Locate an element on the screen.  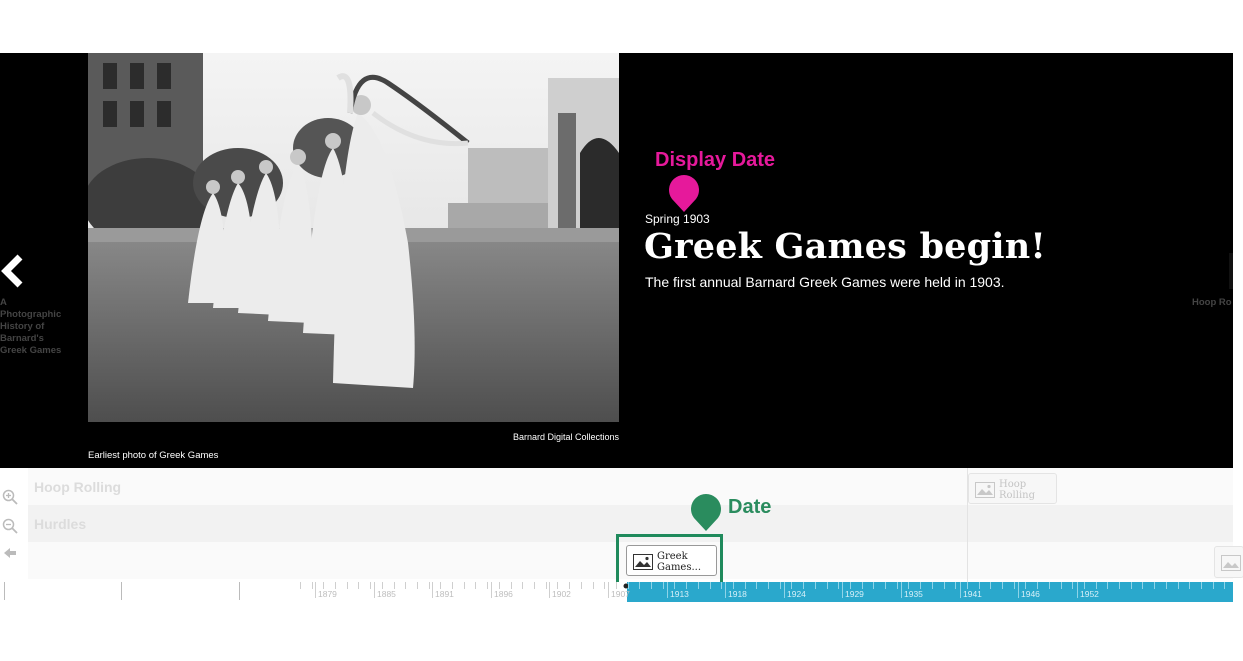
next-slide-arrow is located at coordinates (1231, 271).